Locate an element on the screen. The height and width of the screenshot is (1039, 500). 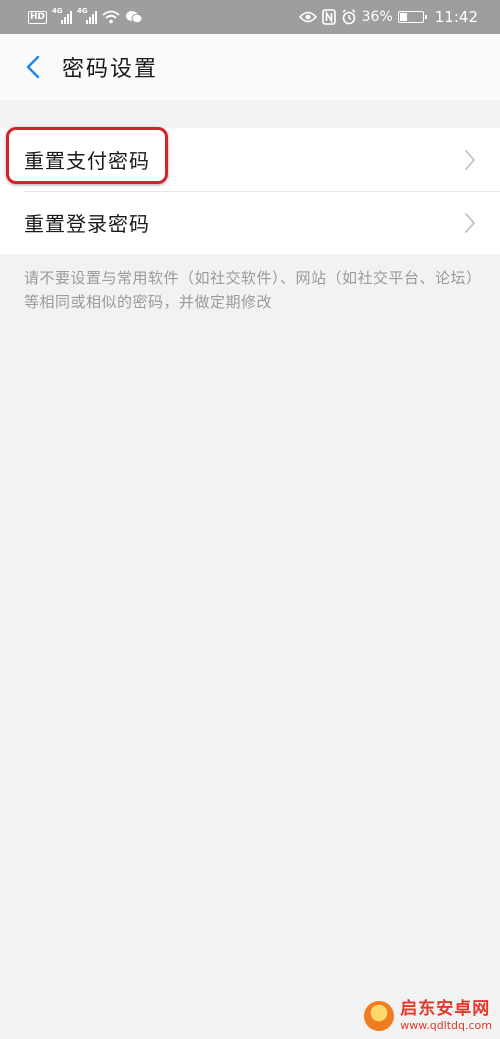
wechat-icon is located at coordinates (134, 17).